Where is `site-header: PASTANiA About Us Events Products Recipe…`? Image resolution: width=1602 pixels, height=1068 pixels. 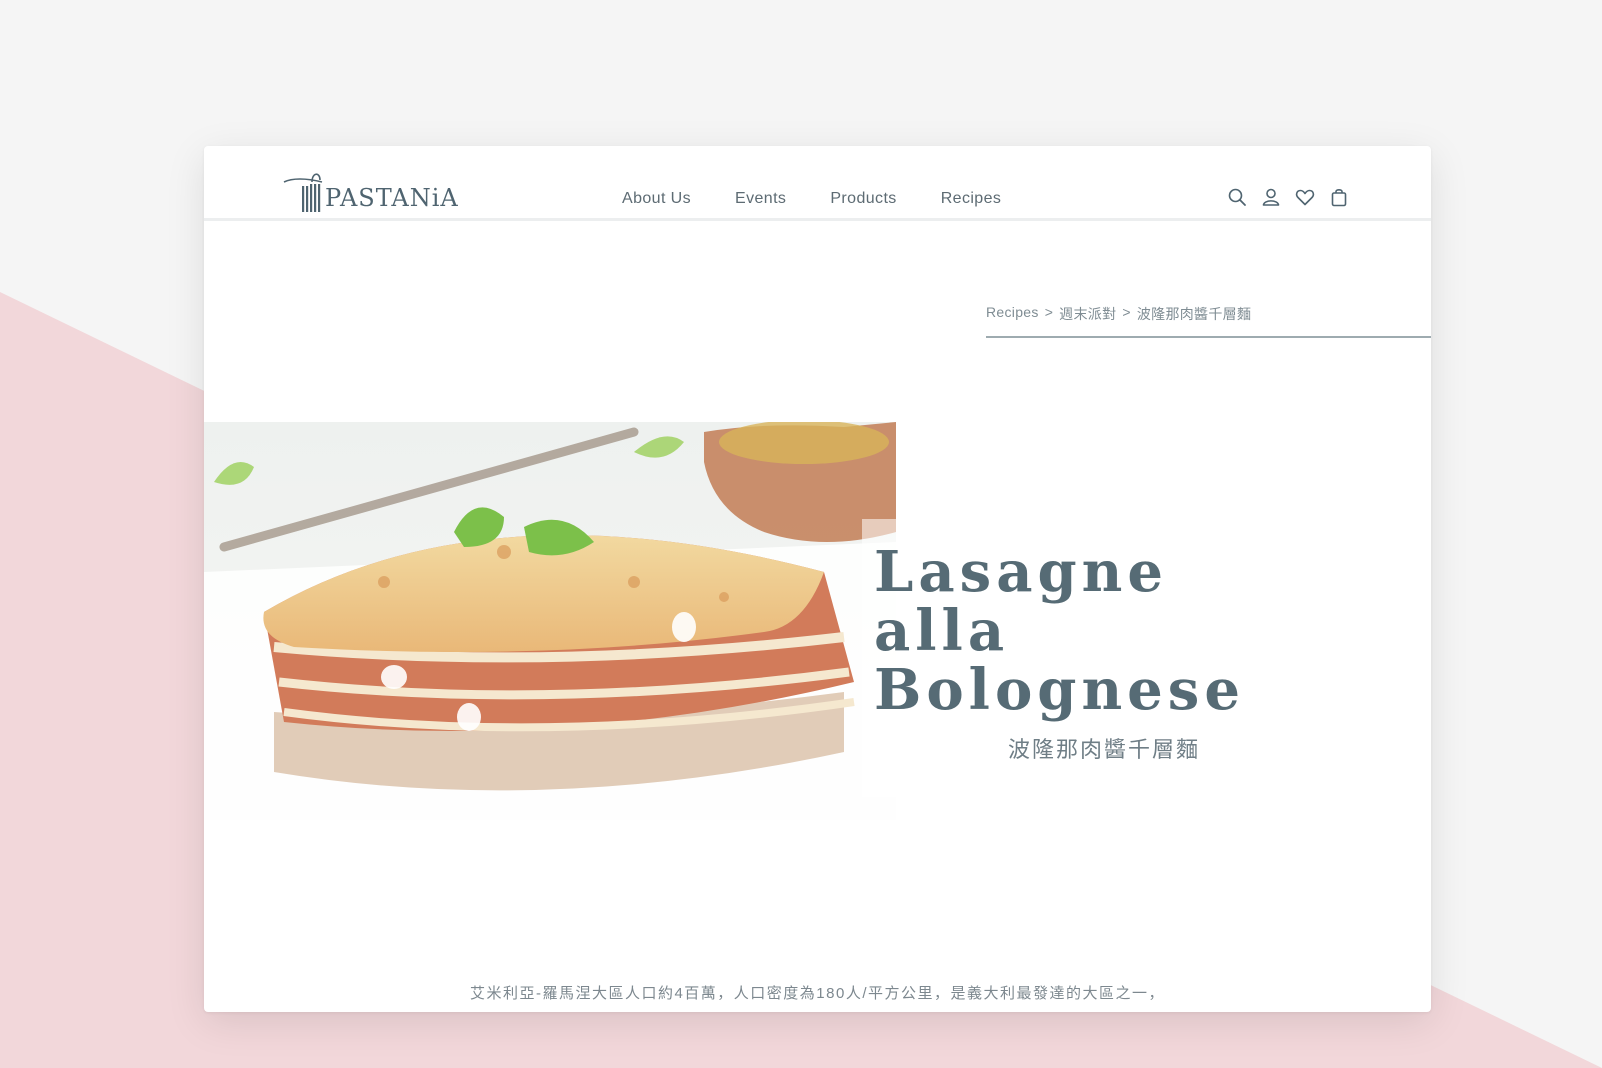
site-header: PASTANiA About Us Events Products Recipe… is located at coordinates (817, 183).